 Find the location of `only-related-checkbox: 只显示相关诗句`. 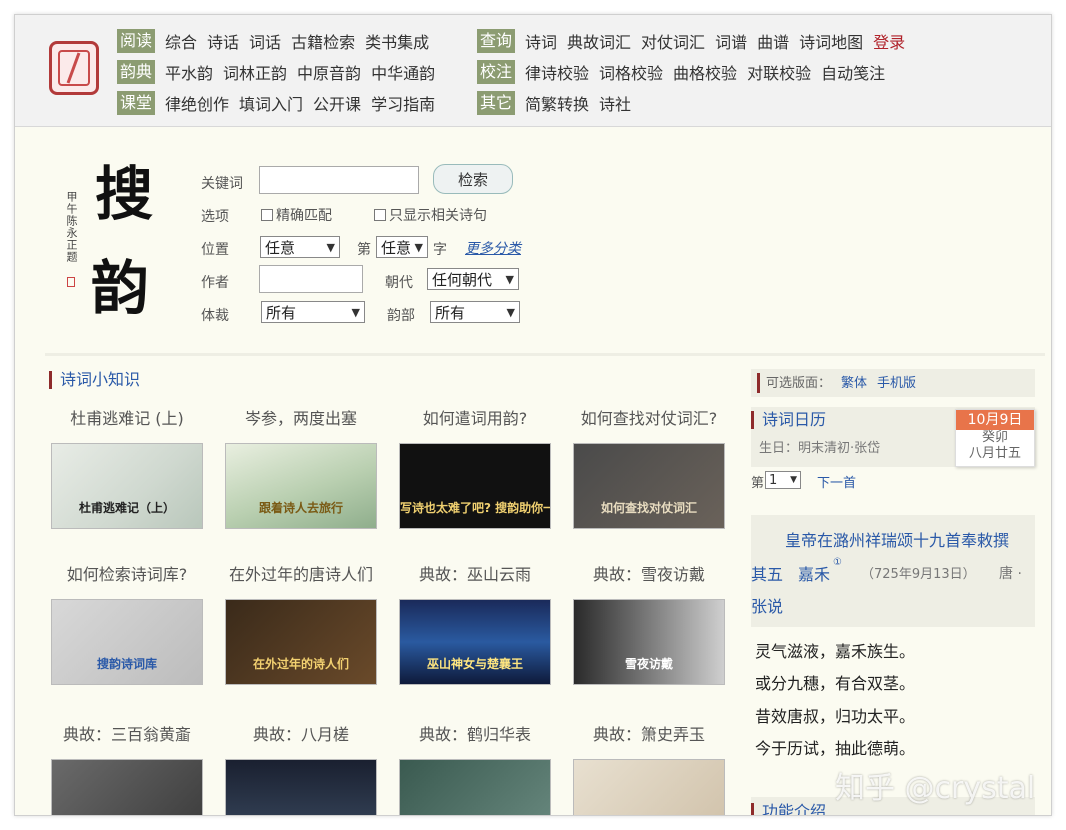

only-related-checkbox: 只显示相关诗句 is located at coordinates (430, 215).